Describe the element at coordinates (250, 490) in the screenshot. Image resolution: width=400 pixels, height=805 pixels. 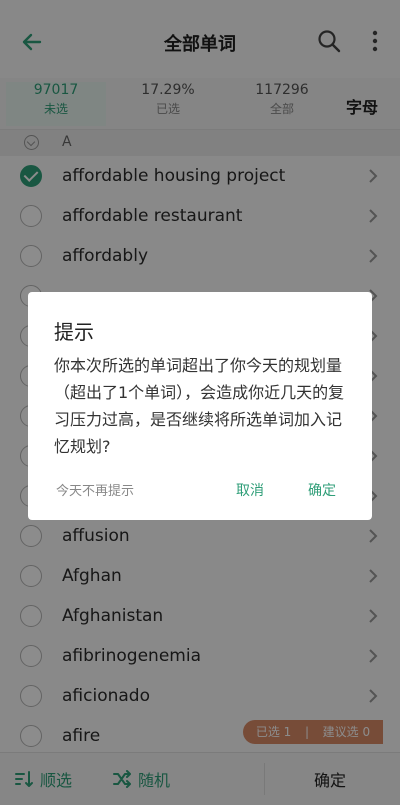
I see `dialog-cancel-button: 取消` at that location.